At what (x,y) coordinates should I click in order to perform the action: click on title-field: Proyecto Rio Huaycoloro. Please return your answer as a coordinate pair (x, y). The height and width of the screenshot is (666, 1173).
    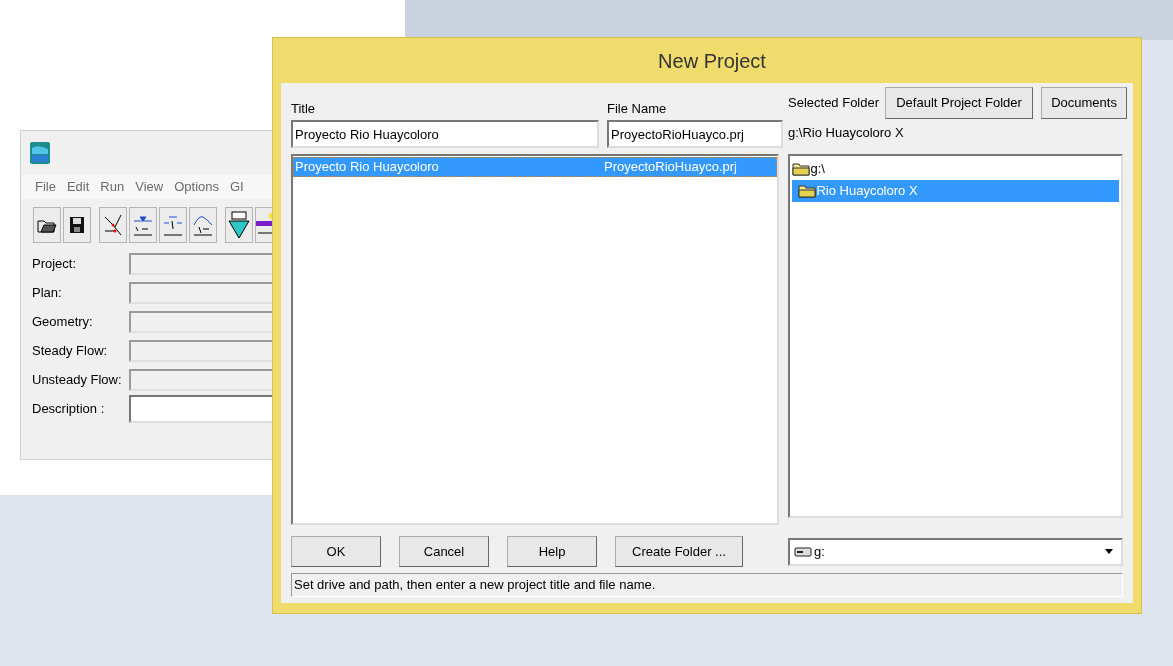
    Looking at the image, I should click on (445, 134).